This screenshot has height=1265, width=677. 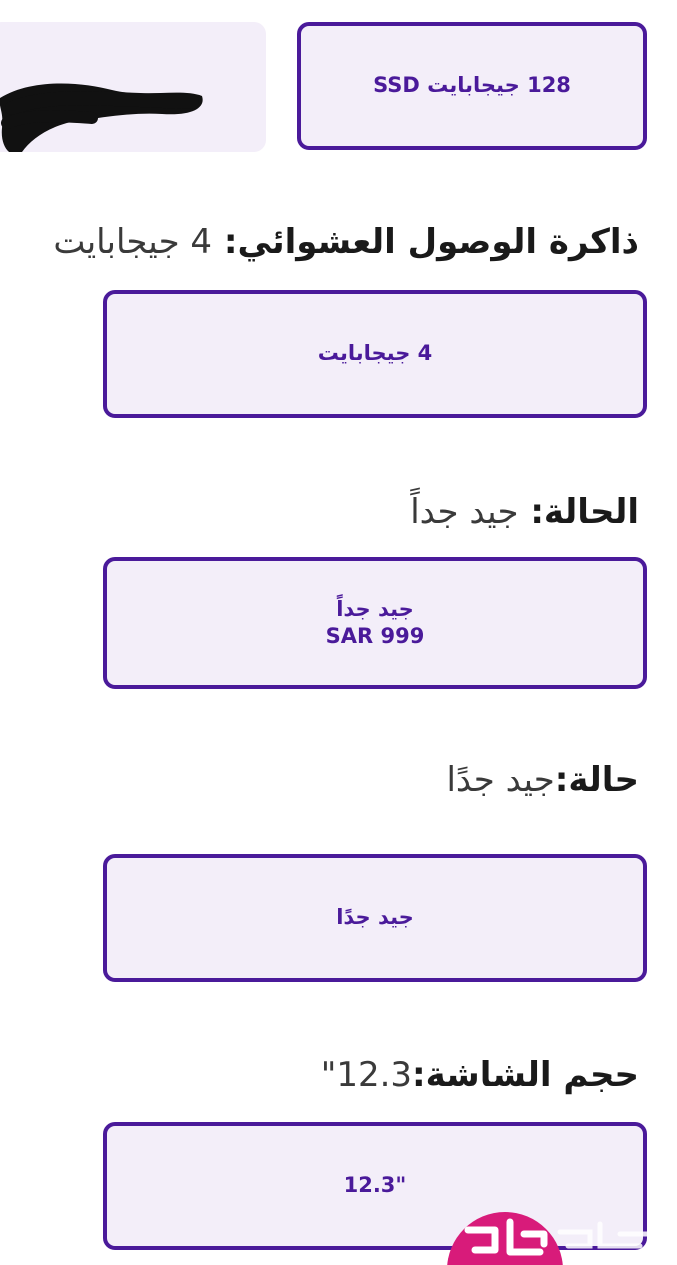 I want to click on storage-option-label: 128 جيجابايت SSD, so click(x=472, y=85).